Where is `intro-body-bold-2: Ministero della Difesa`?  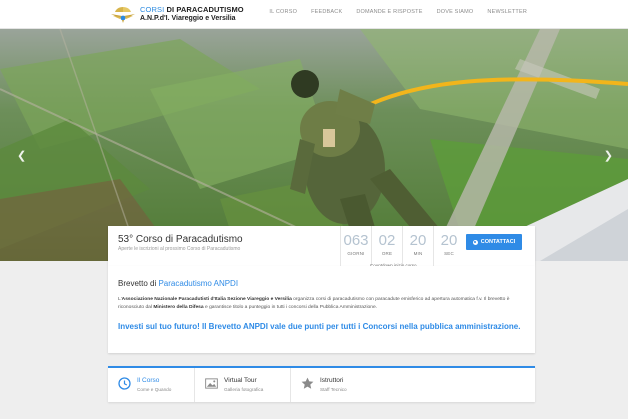
intro-body-bold-2: Ministero della Difesa is located at coordinates (178, 308).